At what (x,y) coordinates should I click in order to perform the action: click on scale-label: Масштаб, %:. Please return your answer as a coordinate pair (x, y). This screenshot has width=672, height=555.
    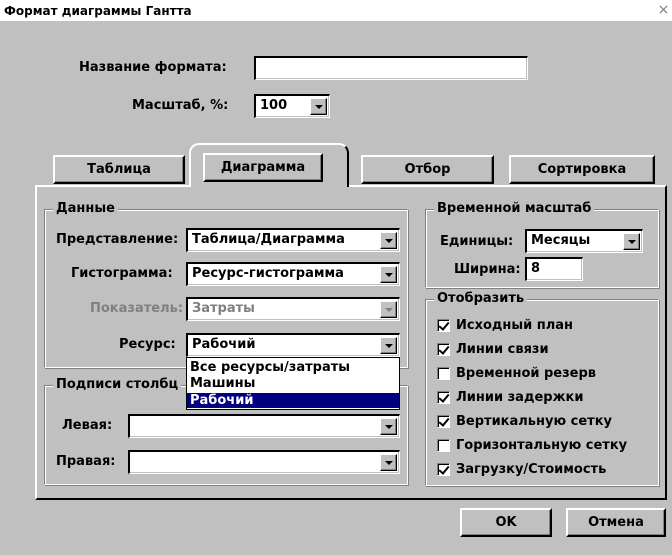
    Looking at the image, I should click on (180, 105).